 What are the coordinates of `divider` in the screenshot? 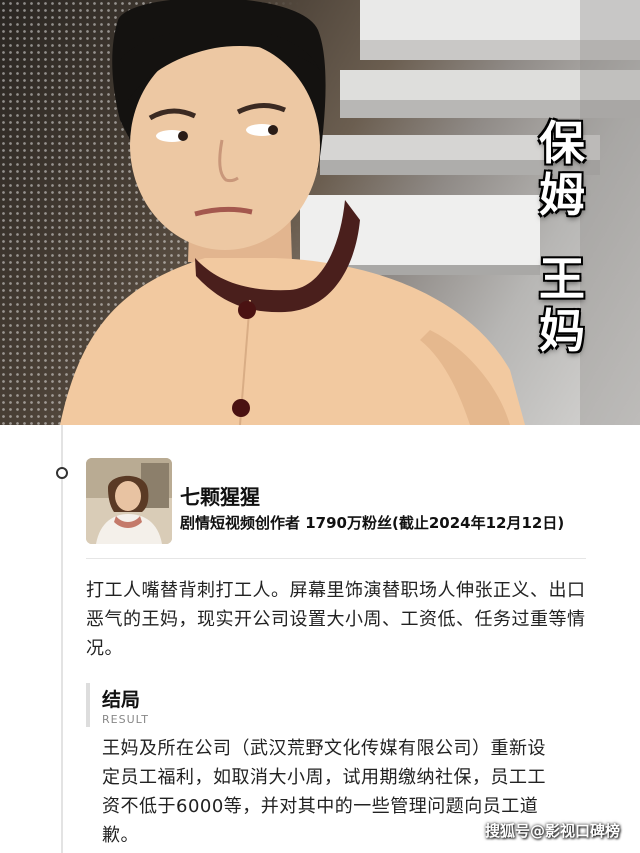 It's located at (336, 558).